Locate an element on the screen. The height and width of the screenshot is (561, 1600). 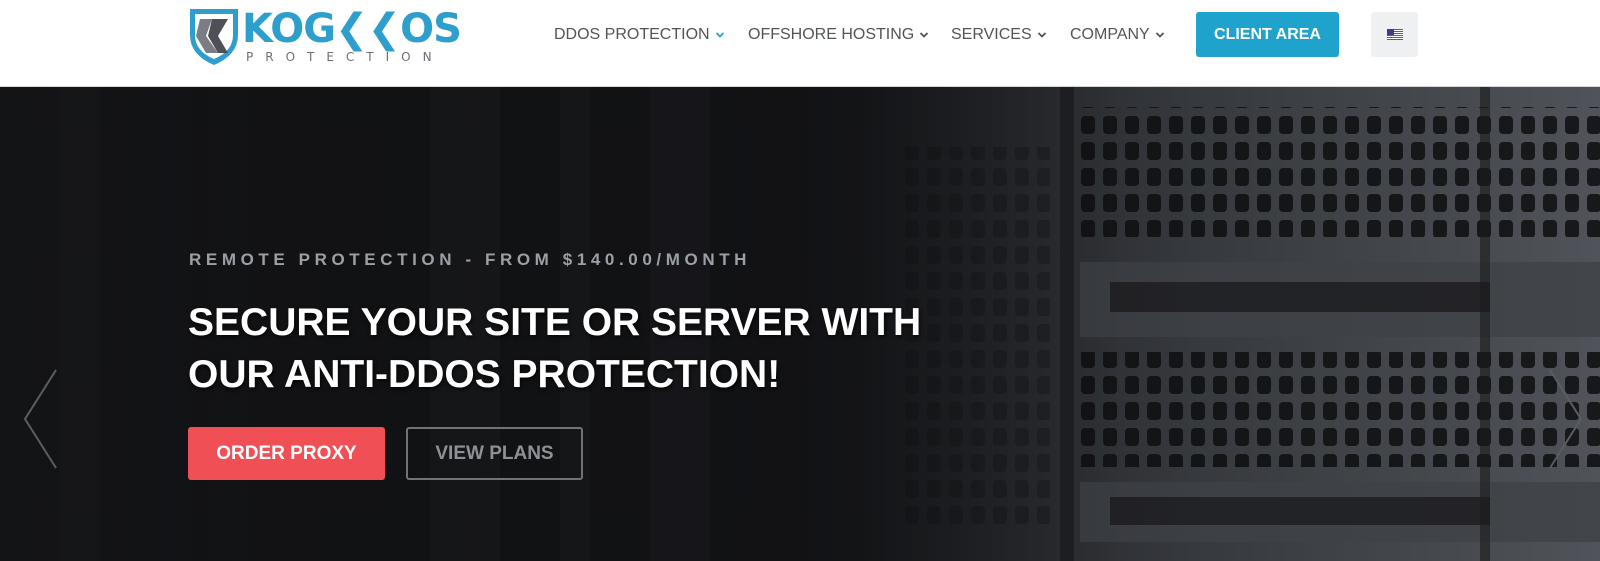
nav-services: SERVICES is located at coordinates (999, 35).